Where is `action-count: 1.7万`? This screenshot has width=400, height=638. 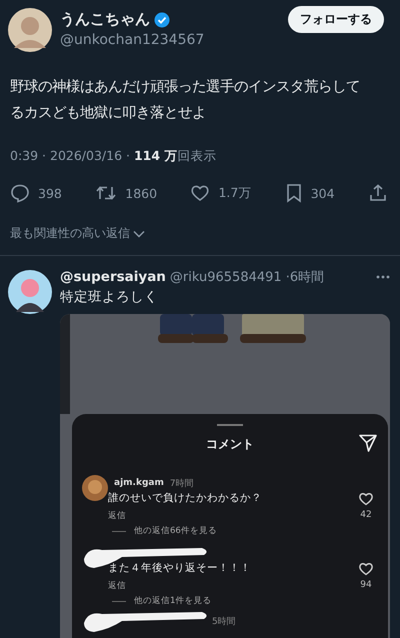
action-count: 1.7万 is located at coordinates (235, 193).